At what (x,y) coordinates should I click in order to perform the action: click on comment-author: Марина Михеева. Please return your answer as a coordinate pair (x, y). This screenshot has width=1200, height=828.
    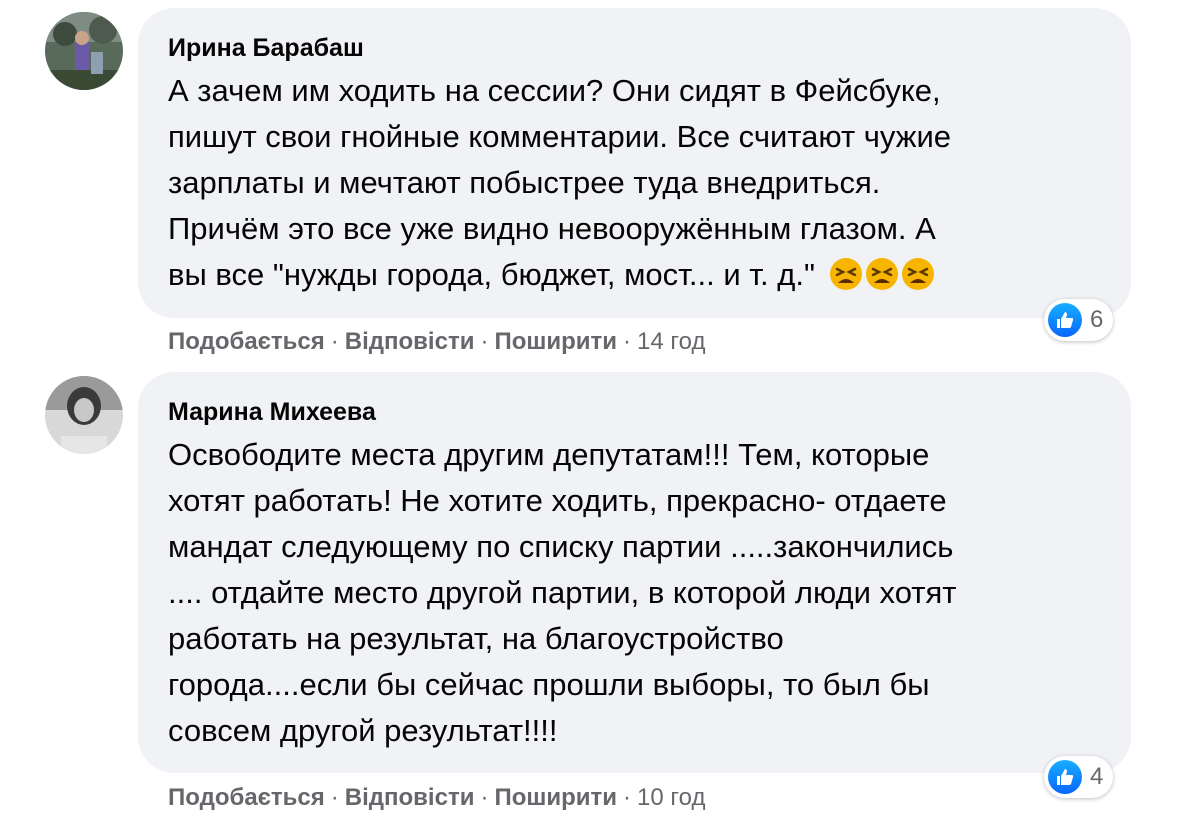
    Looking at the image, I should click on (634, 412).